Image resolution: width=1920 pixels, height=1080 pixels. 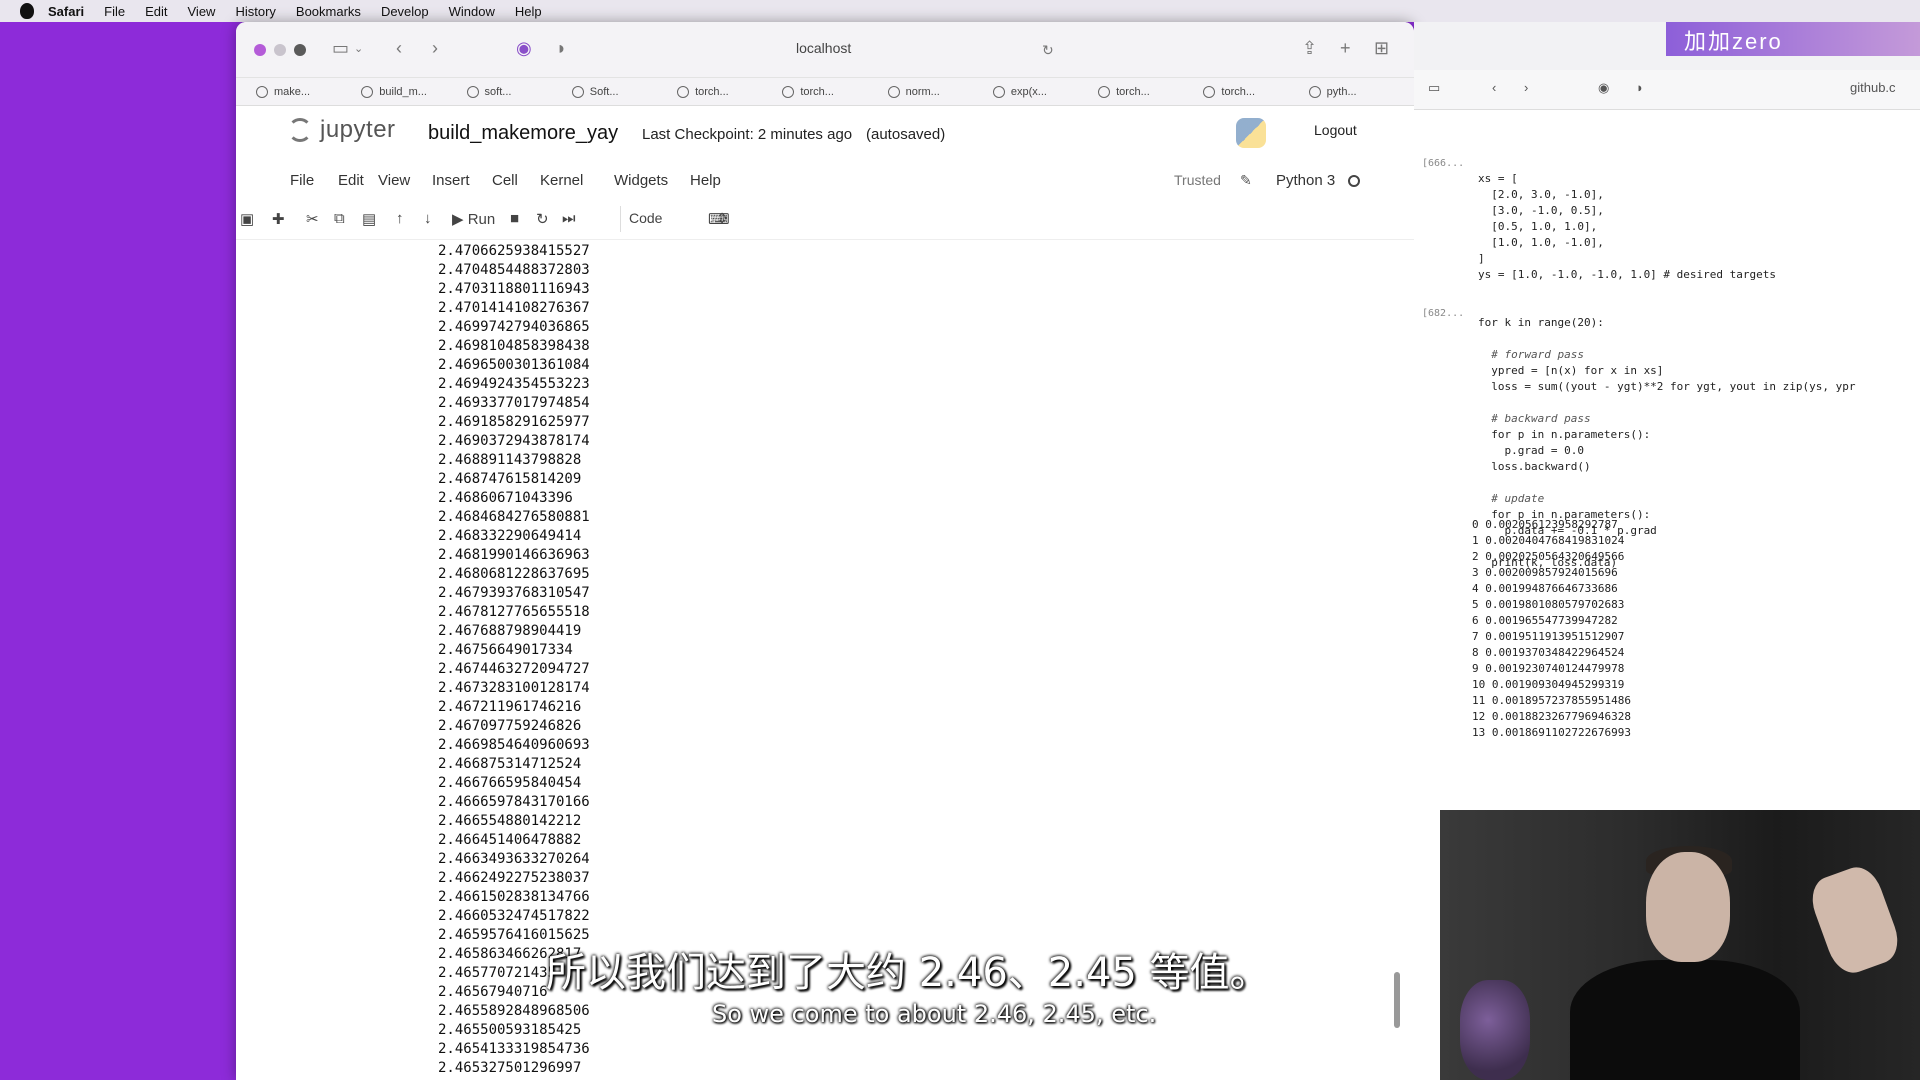 What do you see at coordinates (510, 764) in the screenshot?
I see `output-line: 2.466875314712524` at bounding box center [510, 764].